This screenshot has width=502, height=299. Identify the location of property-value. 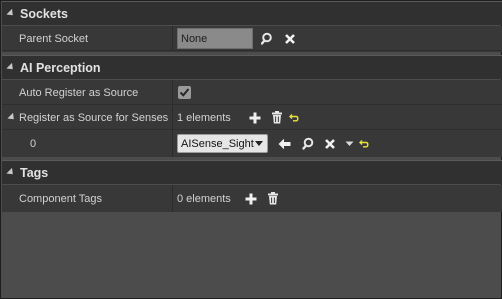
(184, 92).